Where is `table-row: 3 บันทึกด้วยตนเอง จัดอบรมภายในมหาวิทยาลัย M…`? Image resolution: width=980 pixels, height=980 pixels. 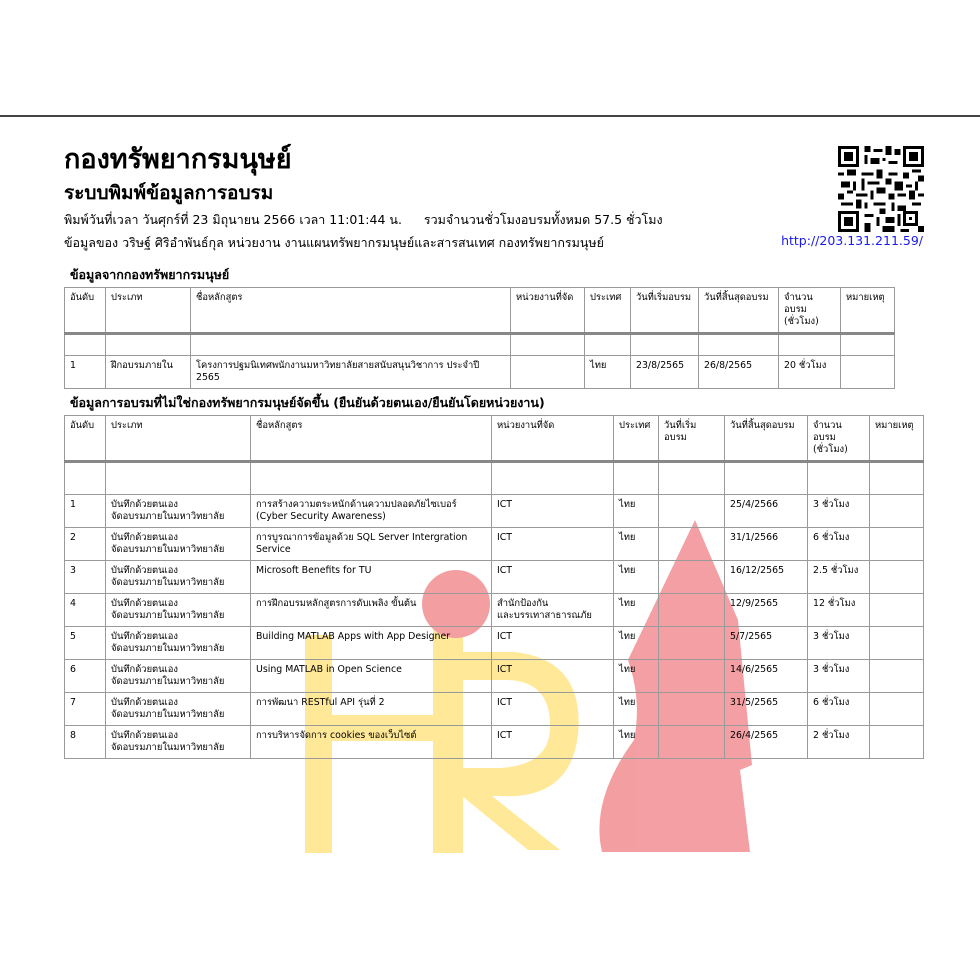 table-row: 3 บันทึกด้วยตนเอง จัดอบรมภายในมหาวิทยาลัย M… is located at coordinates (494, 577).